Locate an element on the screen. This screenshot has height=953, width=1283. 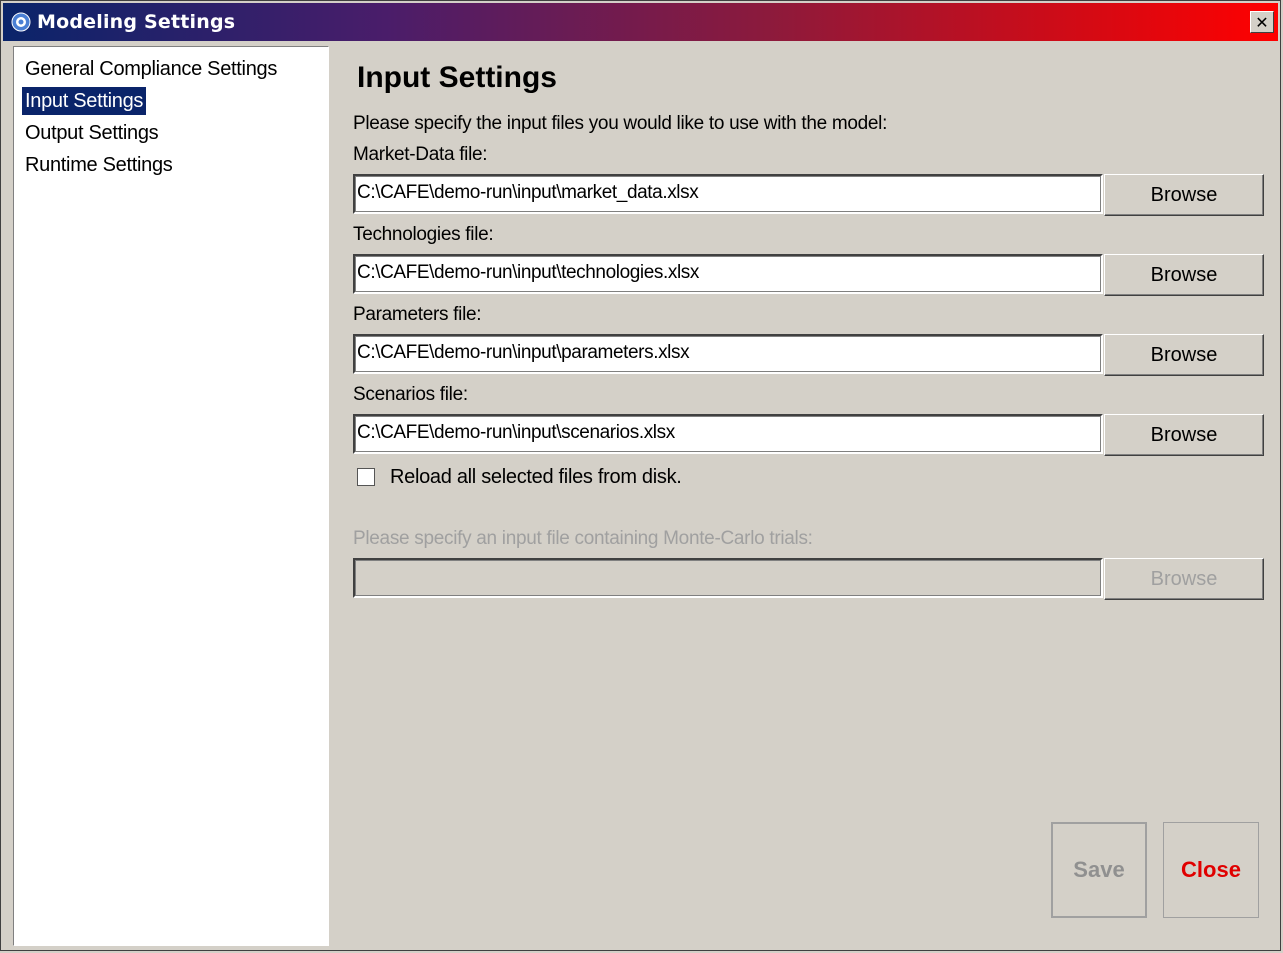
technologies-input: C:\CAFE\demo-run\input\technologies.xlsx is located at coordinates (728, 274).